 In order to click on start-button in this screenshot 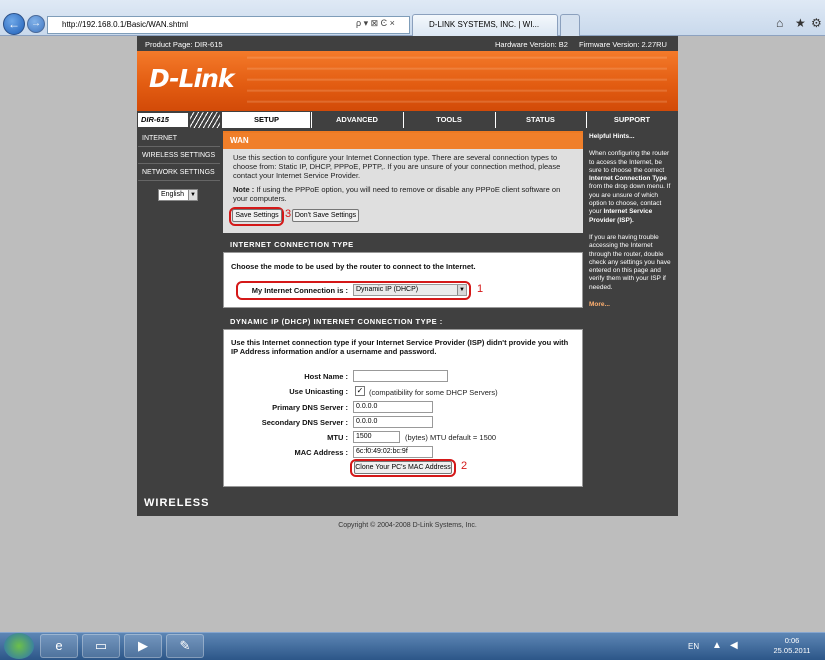, I will do `click(19, 646)`.